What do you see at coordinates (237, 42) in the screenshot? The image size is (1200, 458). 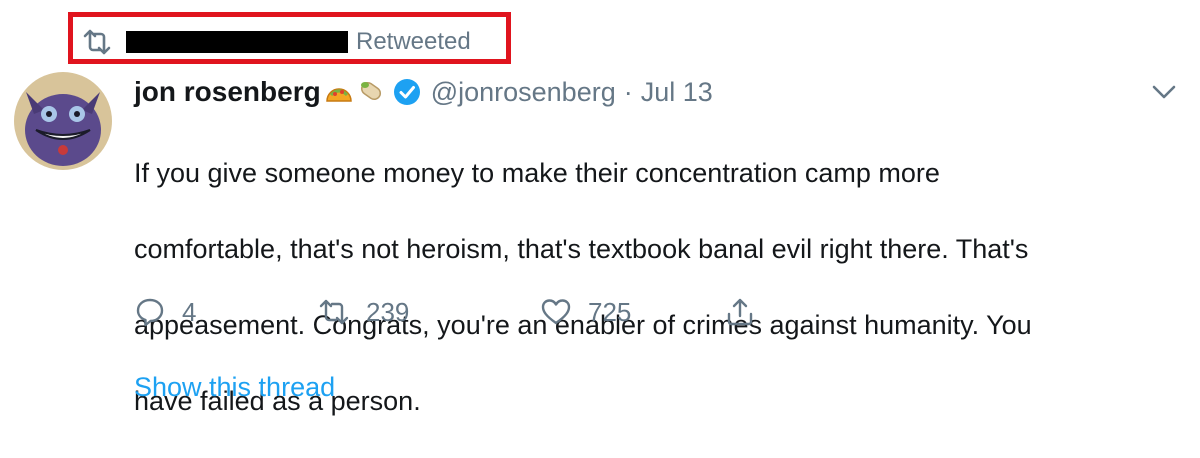 I see `redacted-username` at bounding box center [237, 42].